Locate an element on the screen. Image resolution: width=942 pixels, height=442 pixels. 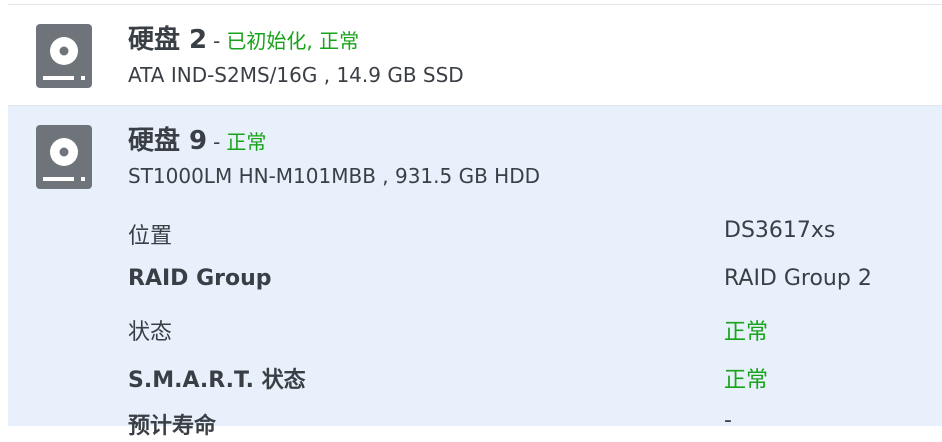
disk-title: 硬盘 2- 已初始化, 正常 is located at coordinates (243, 37).